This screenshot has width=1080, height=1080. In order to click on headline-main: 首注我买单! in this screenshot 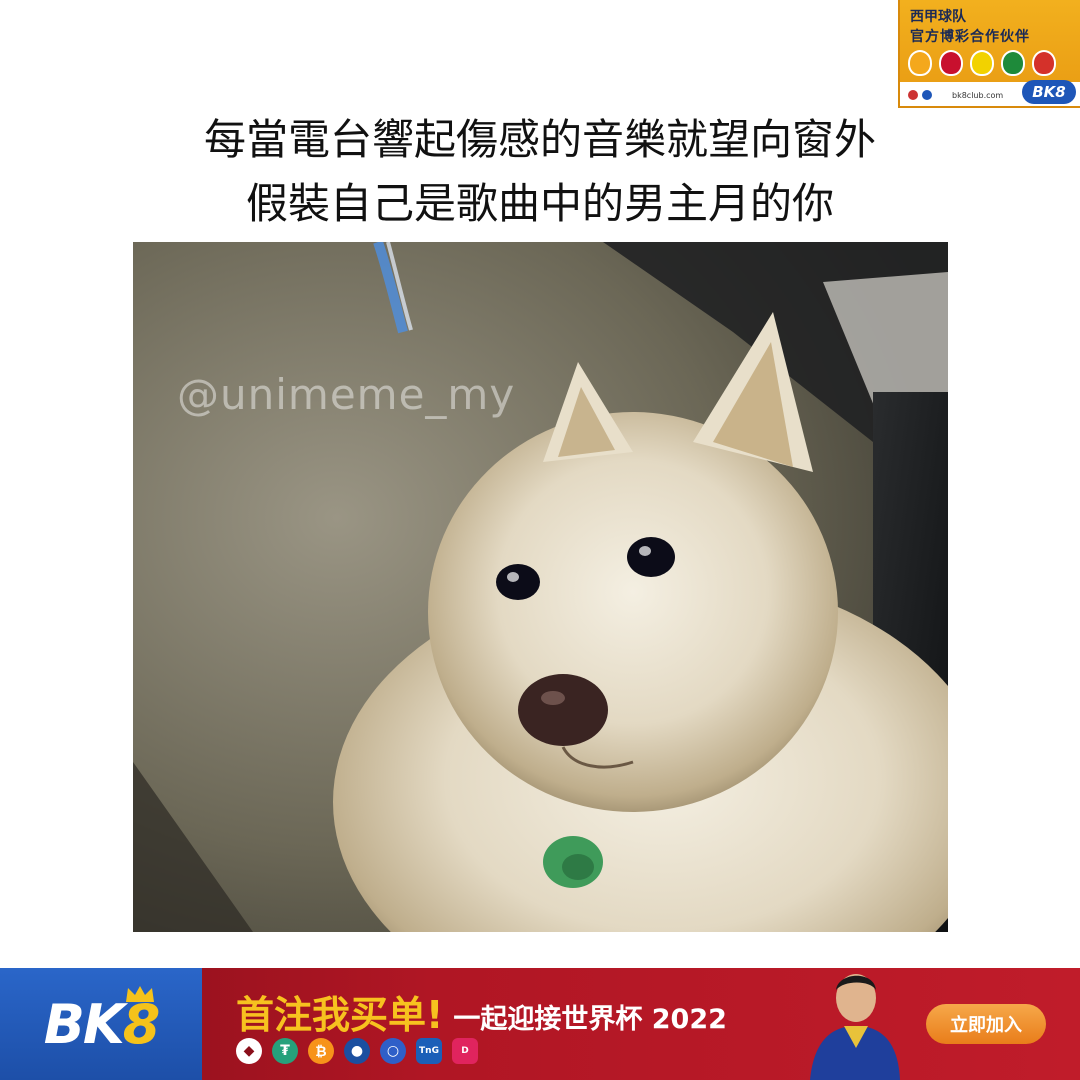, I will do `click(340, 1015)`.